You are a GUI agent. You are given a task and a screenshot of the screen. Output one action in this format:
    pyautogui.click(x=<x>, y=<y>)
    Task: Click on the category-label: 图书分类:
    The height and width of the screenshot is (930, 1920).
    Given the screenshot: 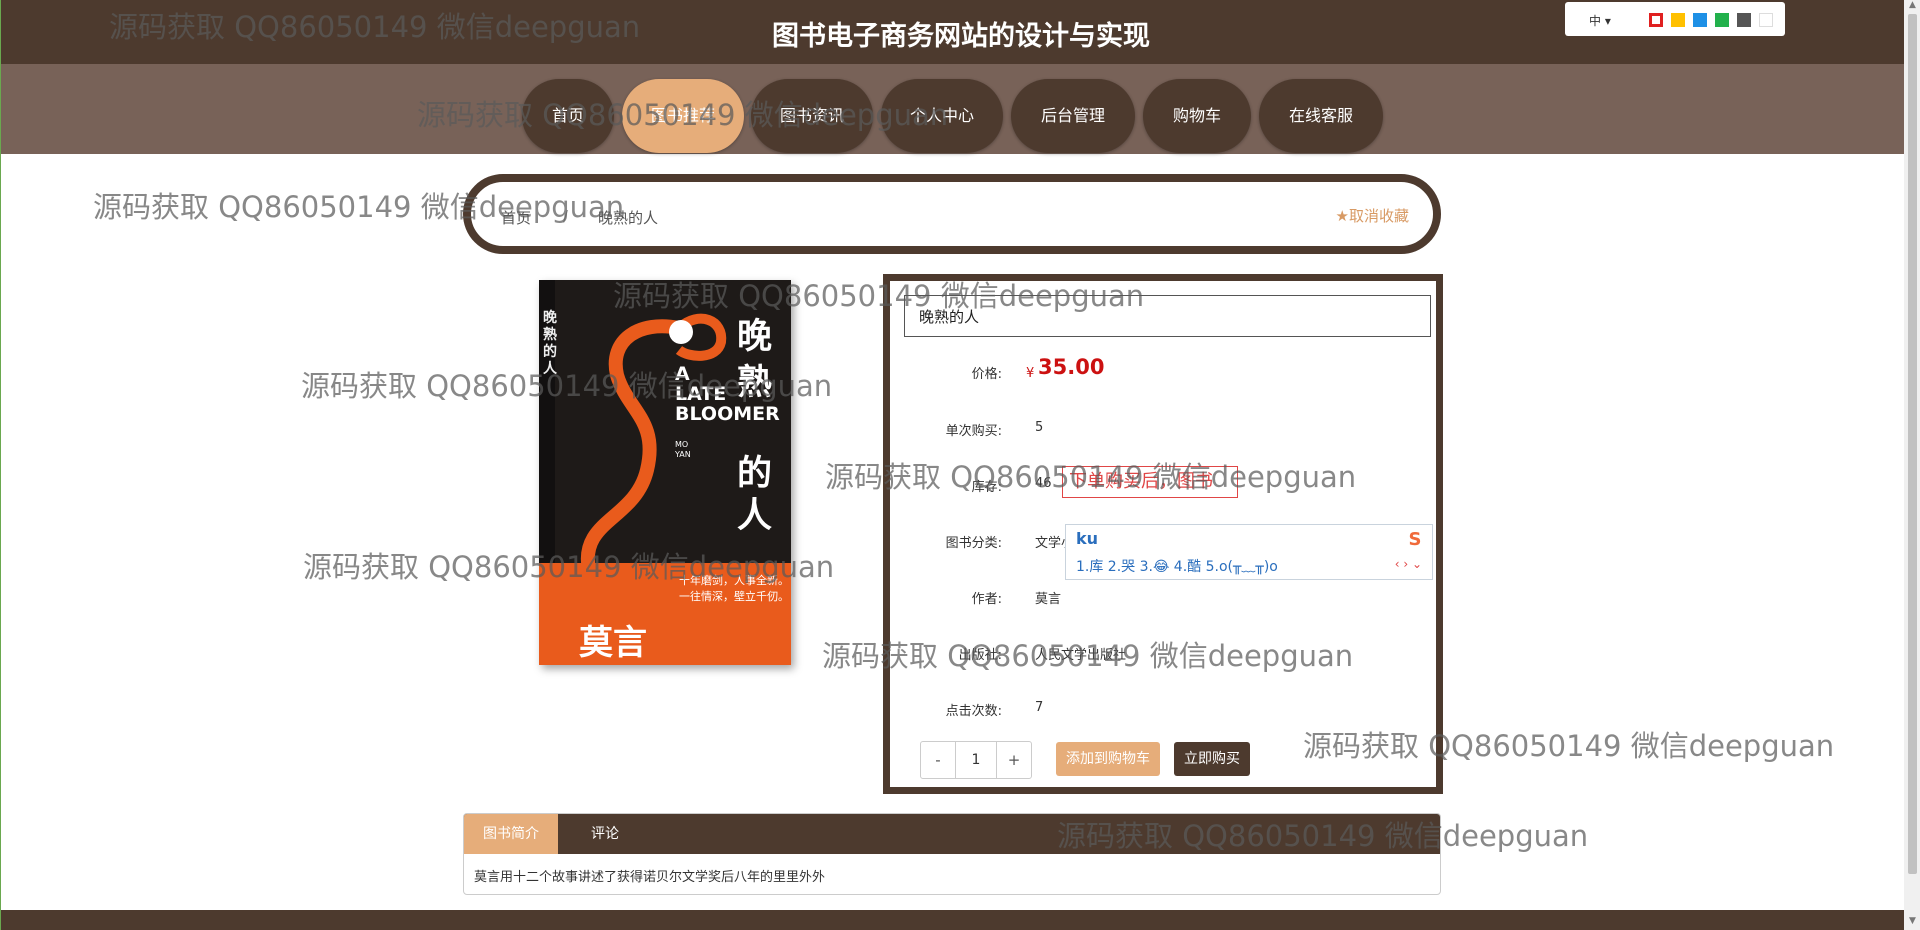 What is the action you would take?
    pyautogui.click(x=973, y=543)
    